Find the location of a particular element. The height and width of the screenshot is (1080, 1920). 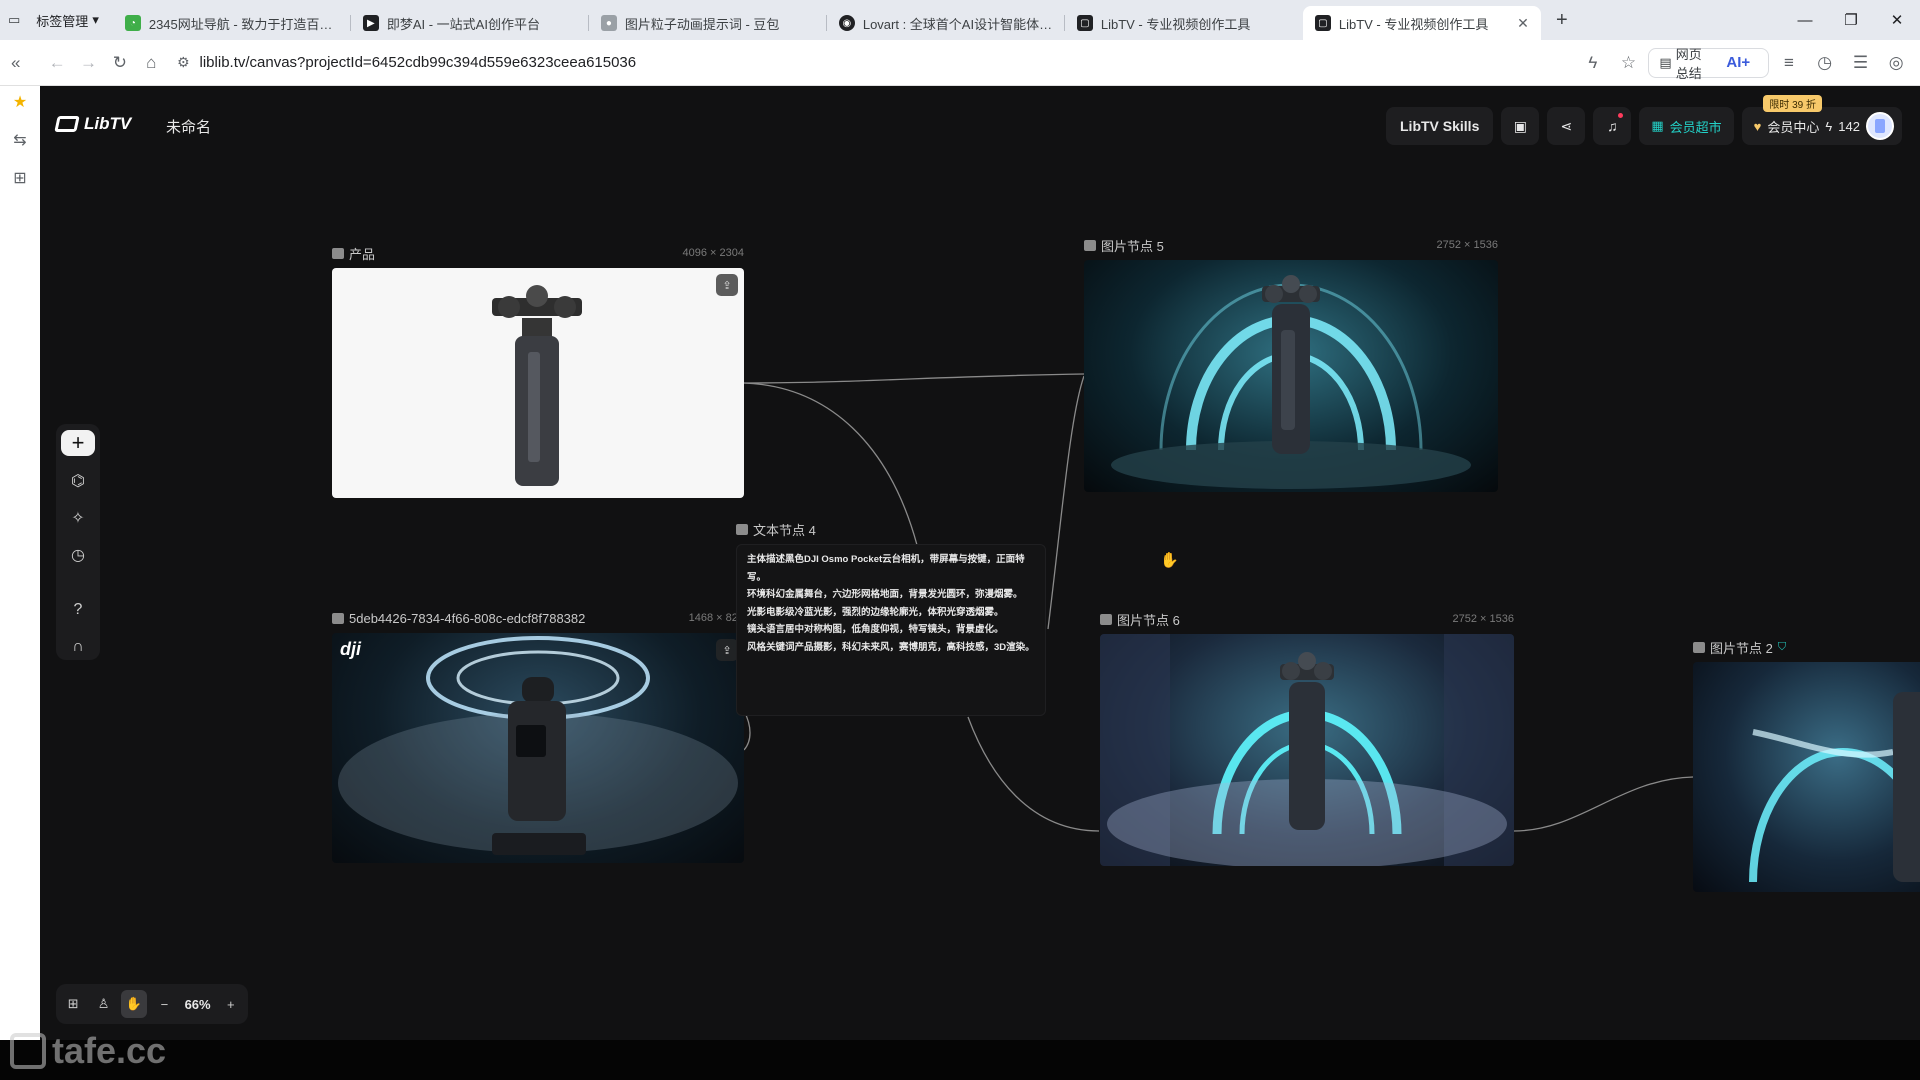

browser-tab: ▢ LibTV - 专业视频创作工具 is located at coordinates (1184, 23).